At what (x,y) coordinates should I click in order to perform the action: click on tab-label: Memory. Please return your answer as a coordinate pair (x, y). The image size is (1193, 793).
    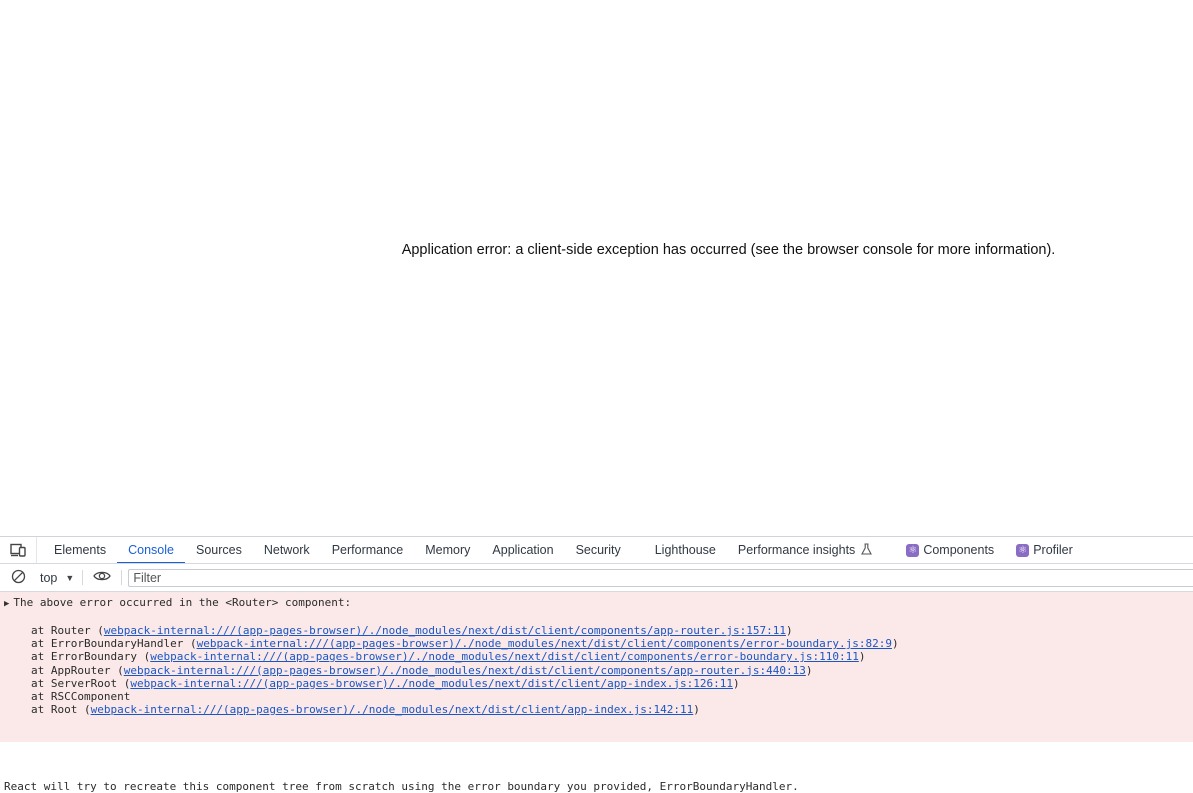
    Looking at the image, I should click on (448, 550).